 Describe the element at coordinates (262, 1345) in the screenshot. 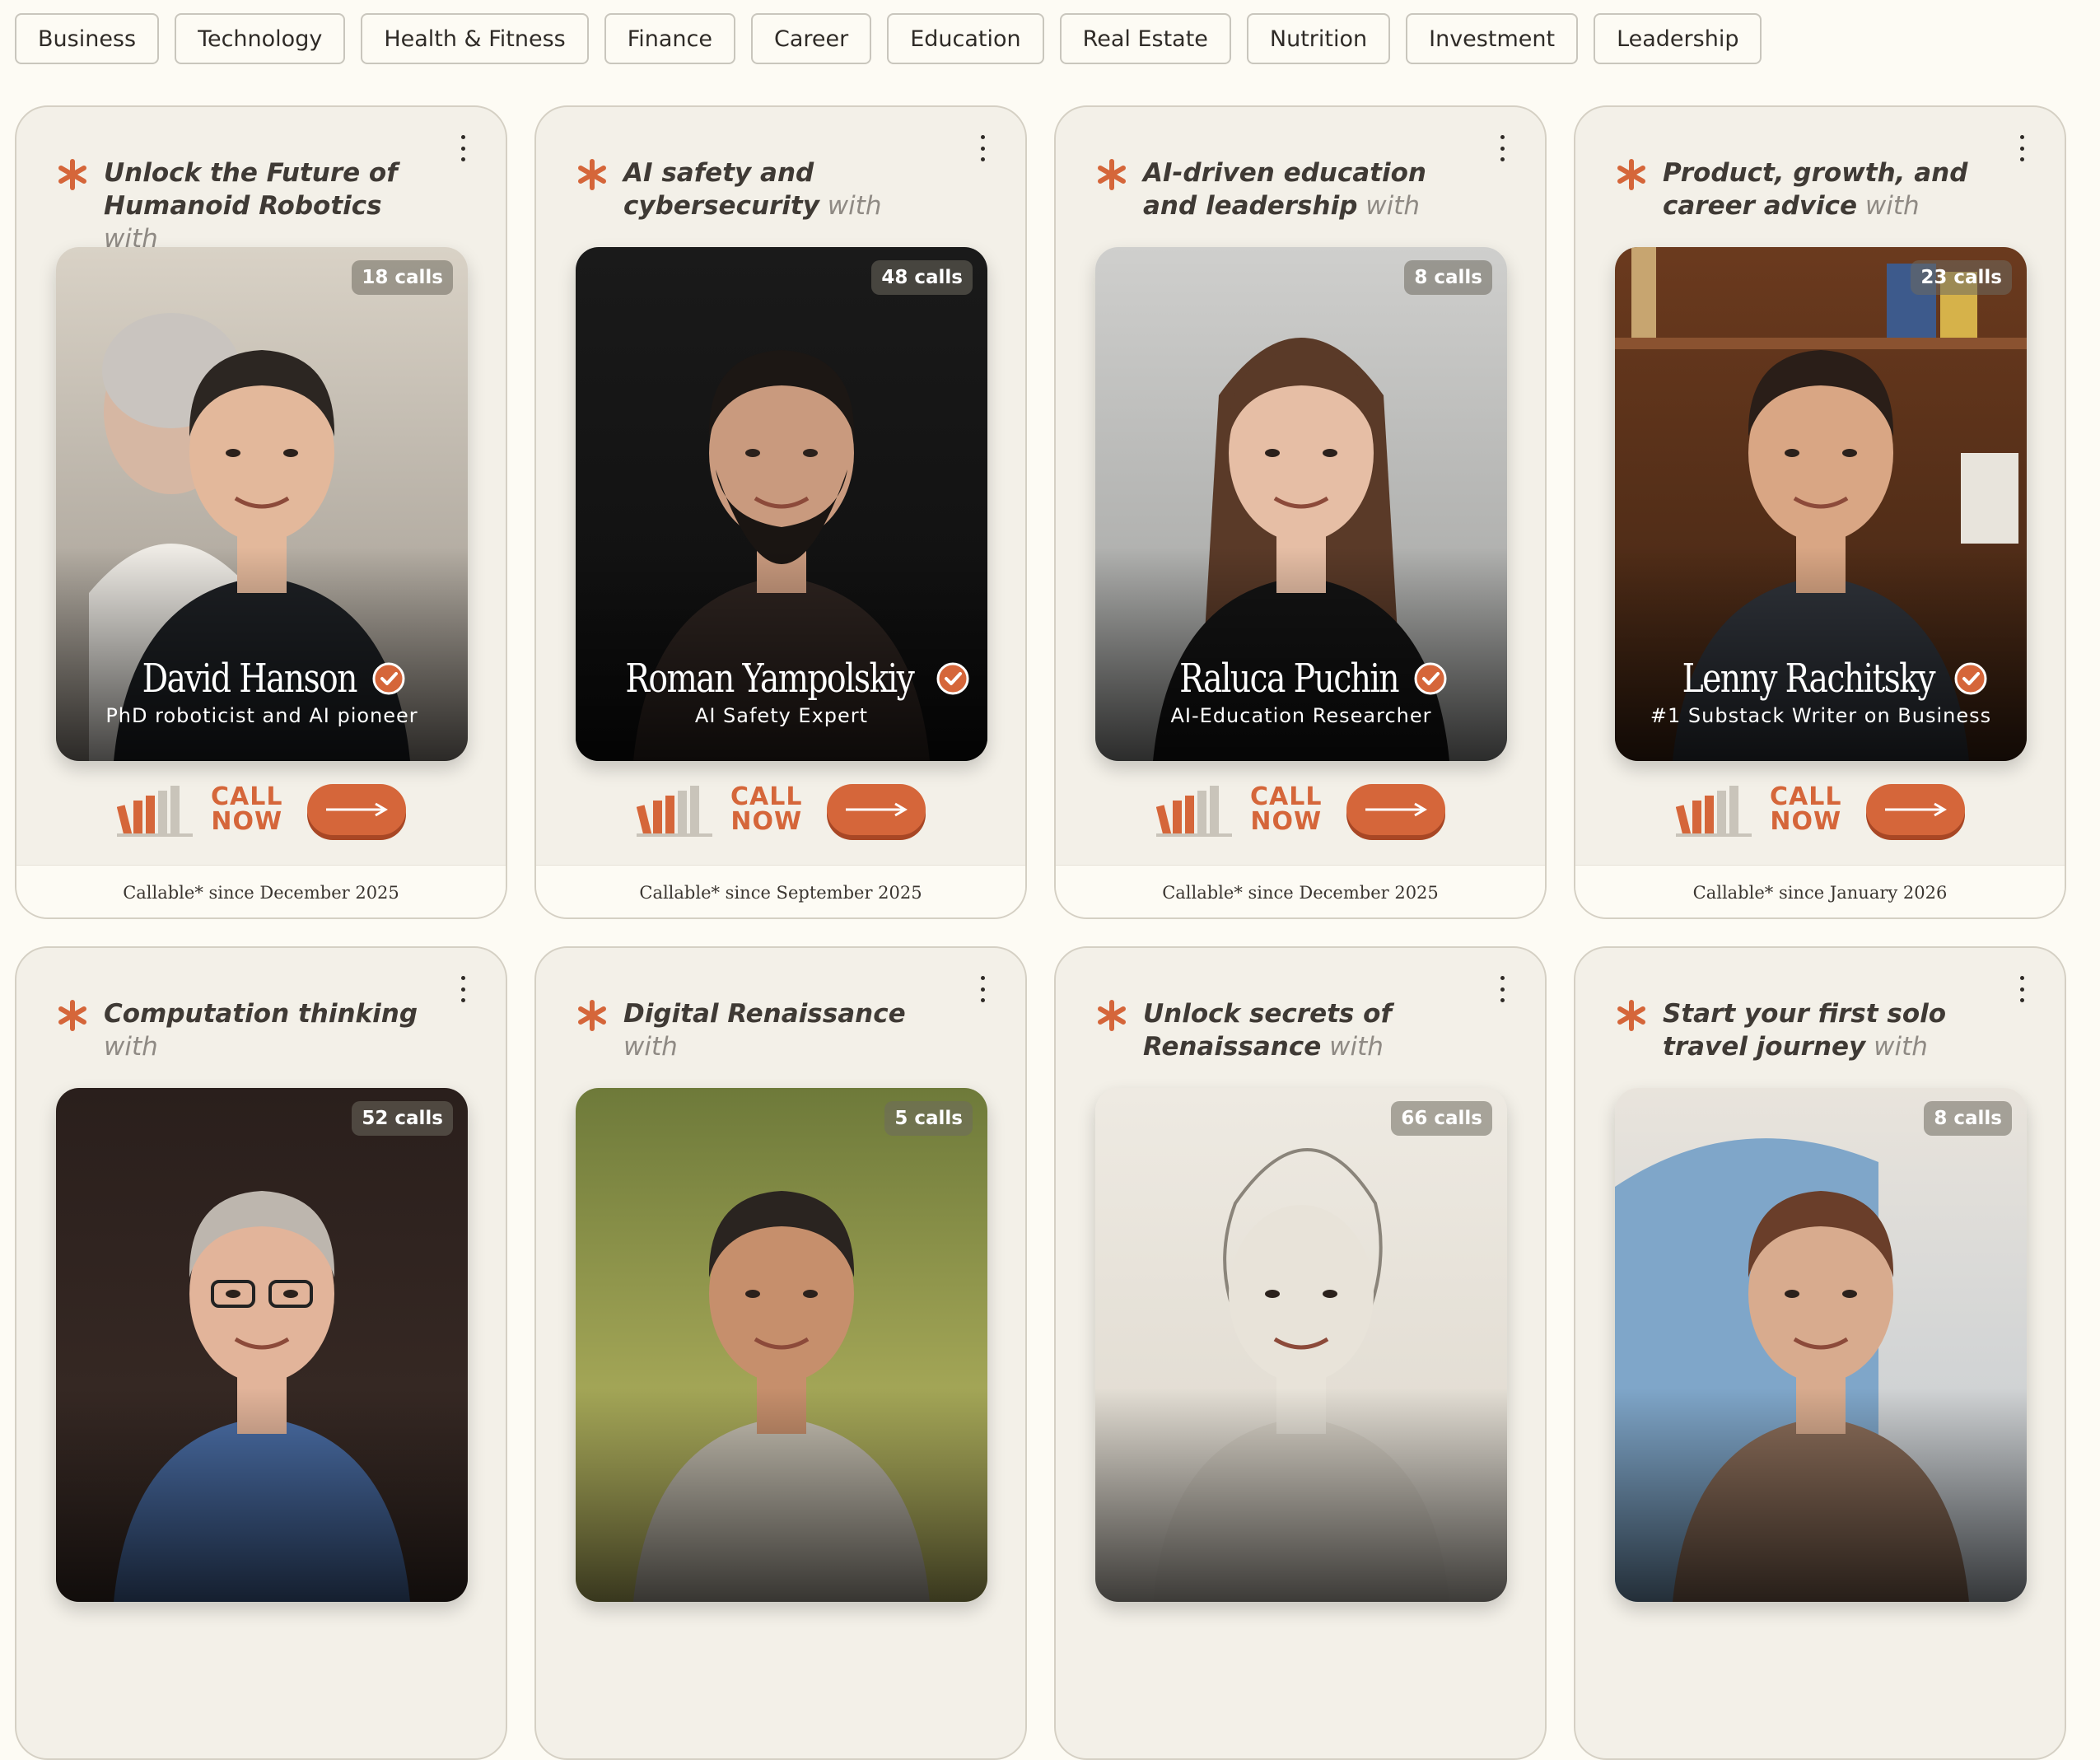

I see `expert-photo: 52 calls` at that location.